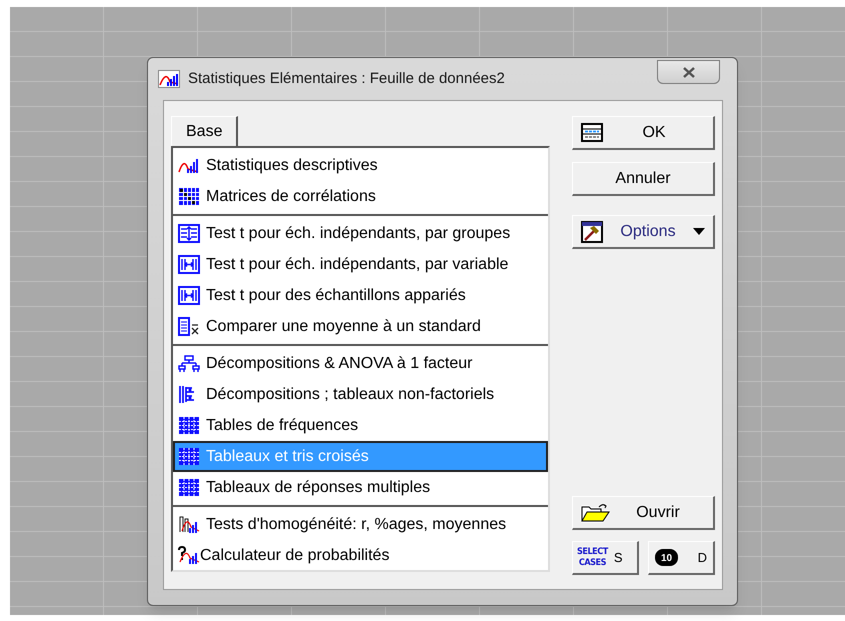 This screenshot has height=621, width=845. I want to click on list-item: Test t pour des échantillons appariés, so click(360, 295).